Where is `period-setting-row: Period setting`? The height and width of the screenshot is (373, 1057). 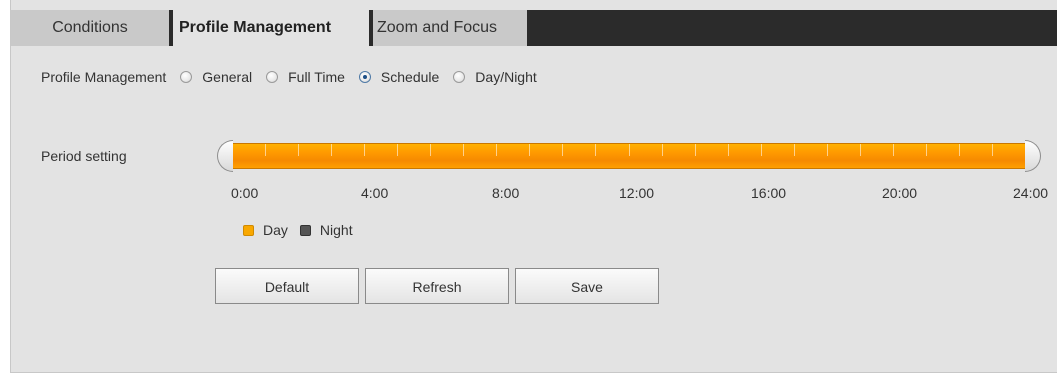 period-setting-row: Period setting is located at coordinates (84, 156).